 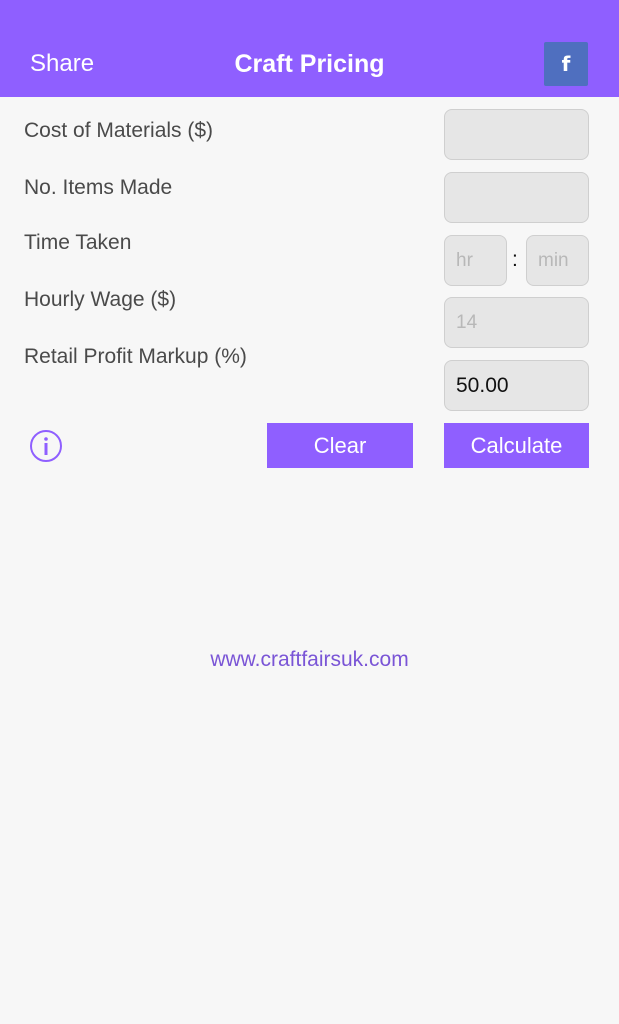 I want to click on facebook-icon: f, so click(x=566, y=64).